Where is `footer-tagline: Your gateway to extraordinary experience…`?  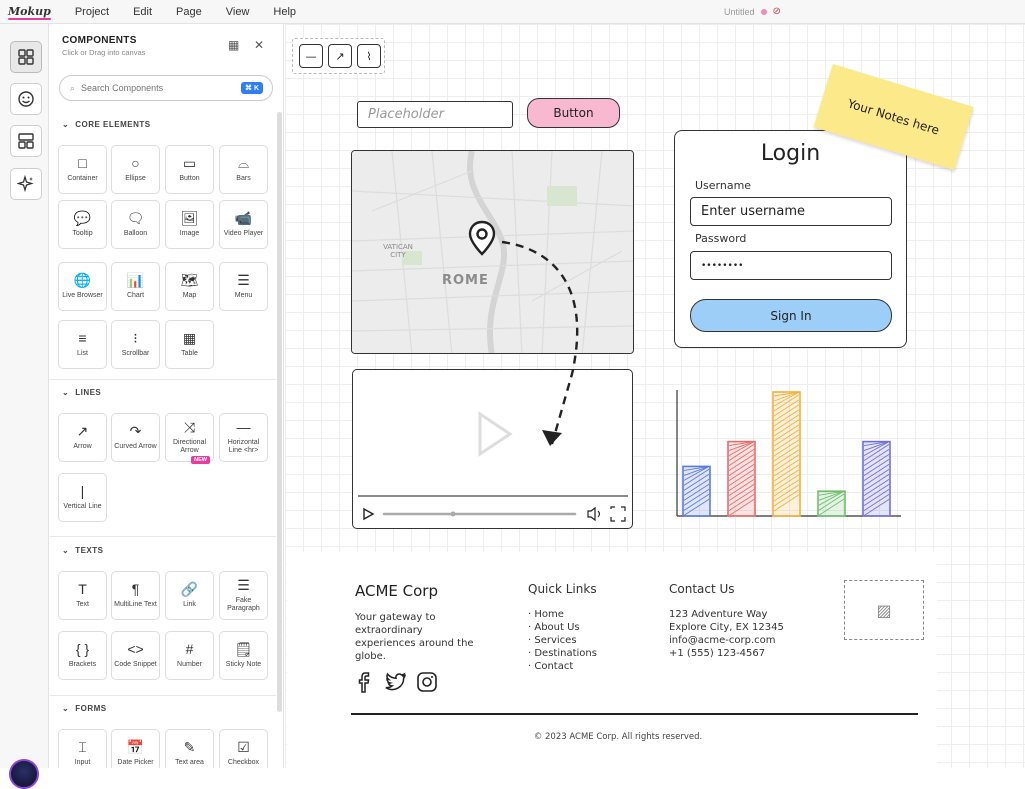 footer-tagline: Your gateway to extraordinary experience… is located at coordinates (414, 637).